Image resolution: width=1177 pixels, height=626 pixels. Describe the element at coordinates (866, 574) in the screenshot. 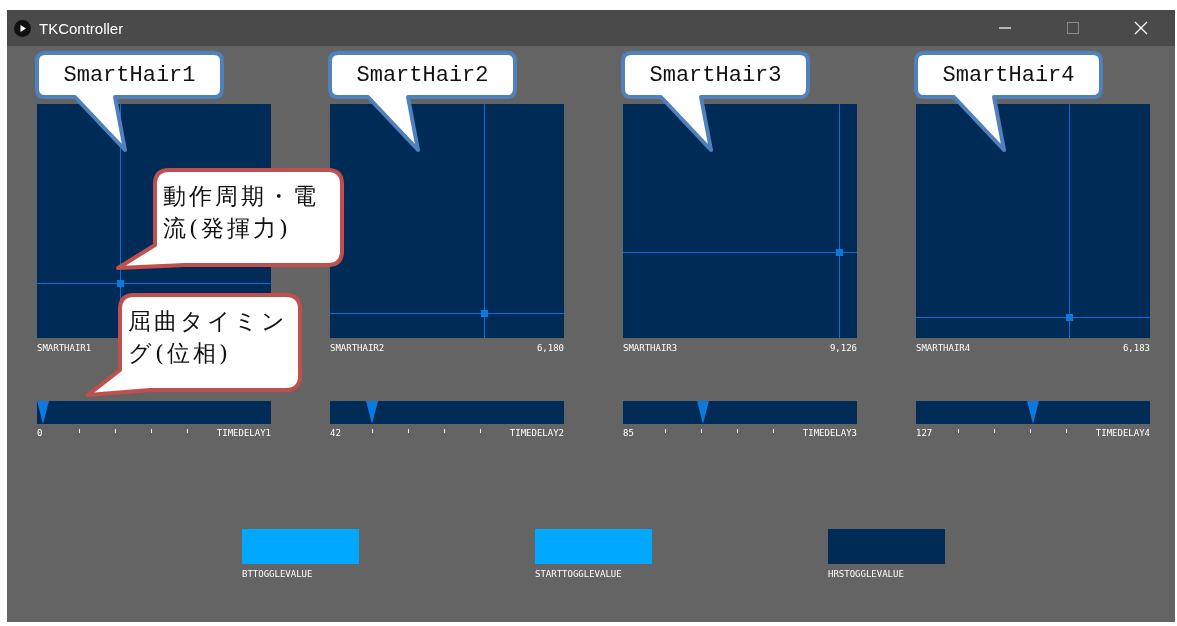

I see `toggle-label: HRSTOGGLEVALUE` at that location.